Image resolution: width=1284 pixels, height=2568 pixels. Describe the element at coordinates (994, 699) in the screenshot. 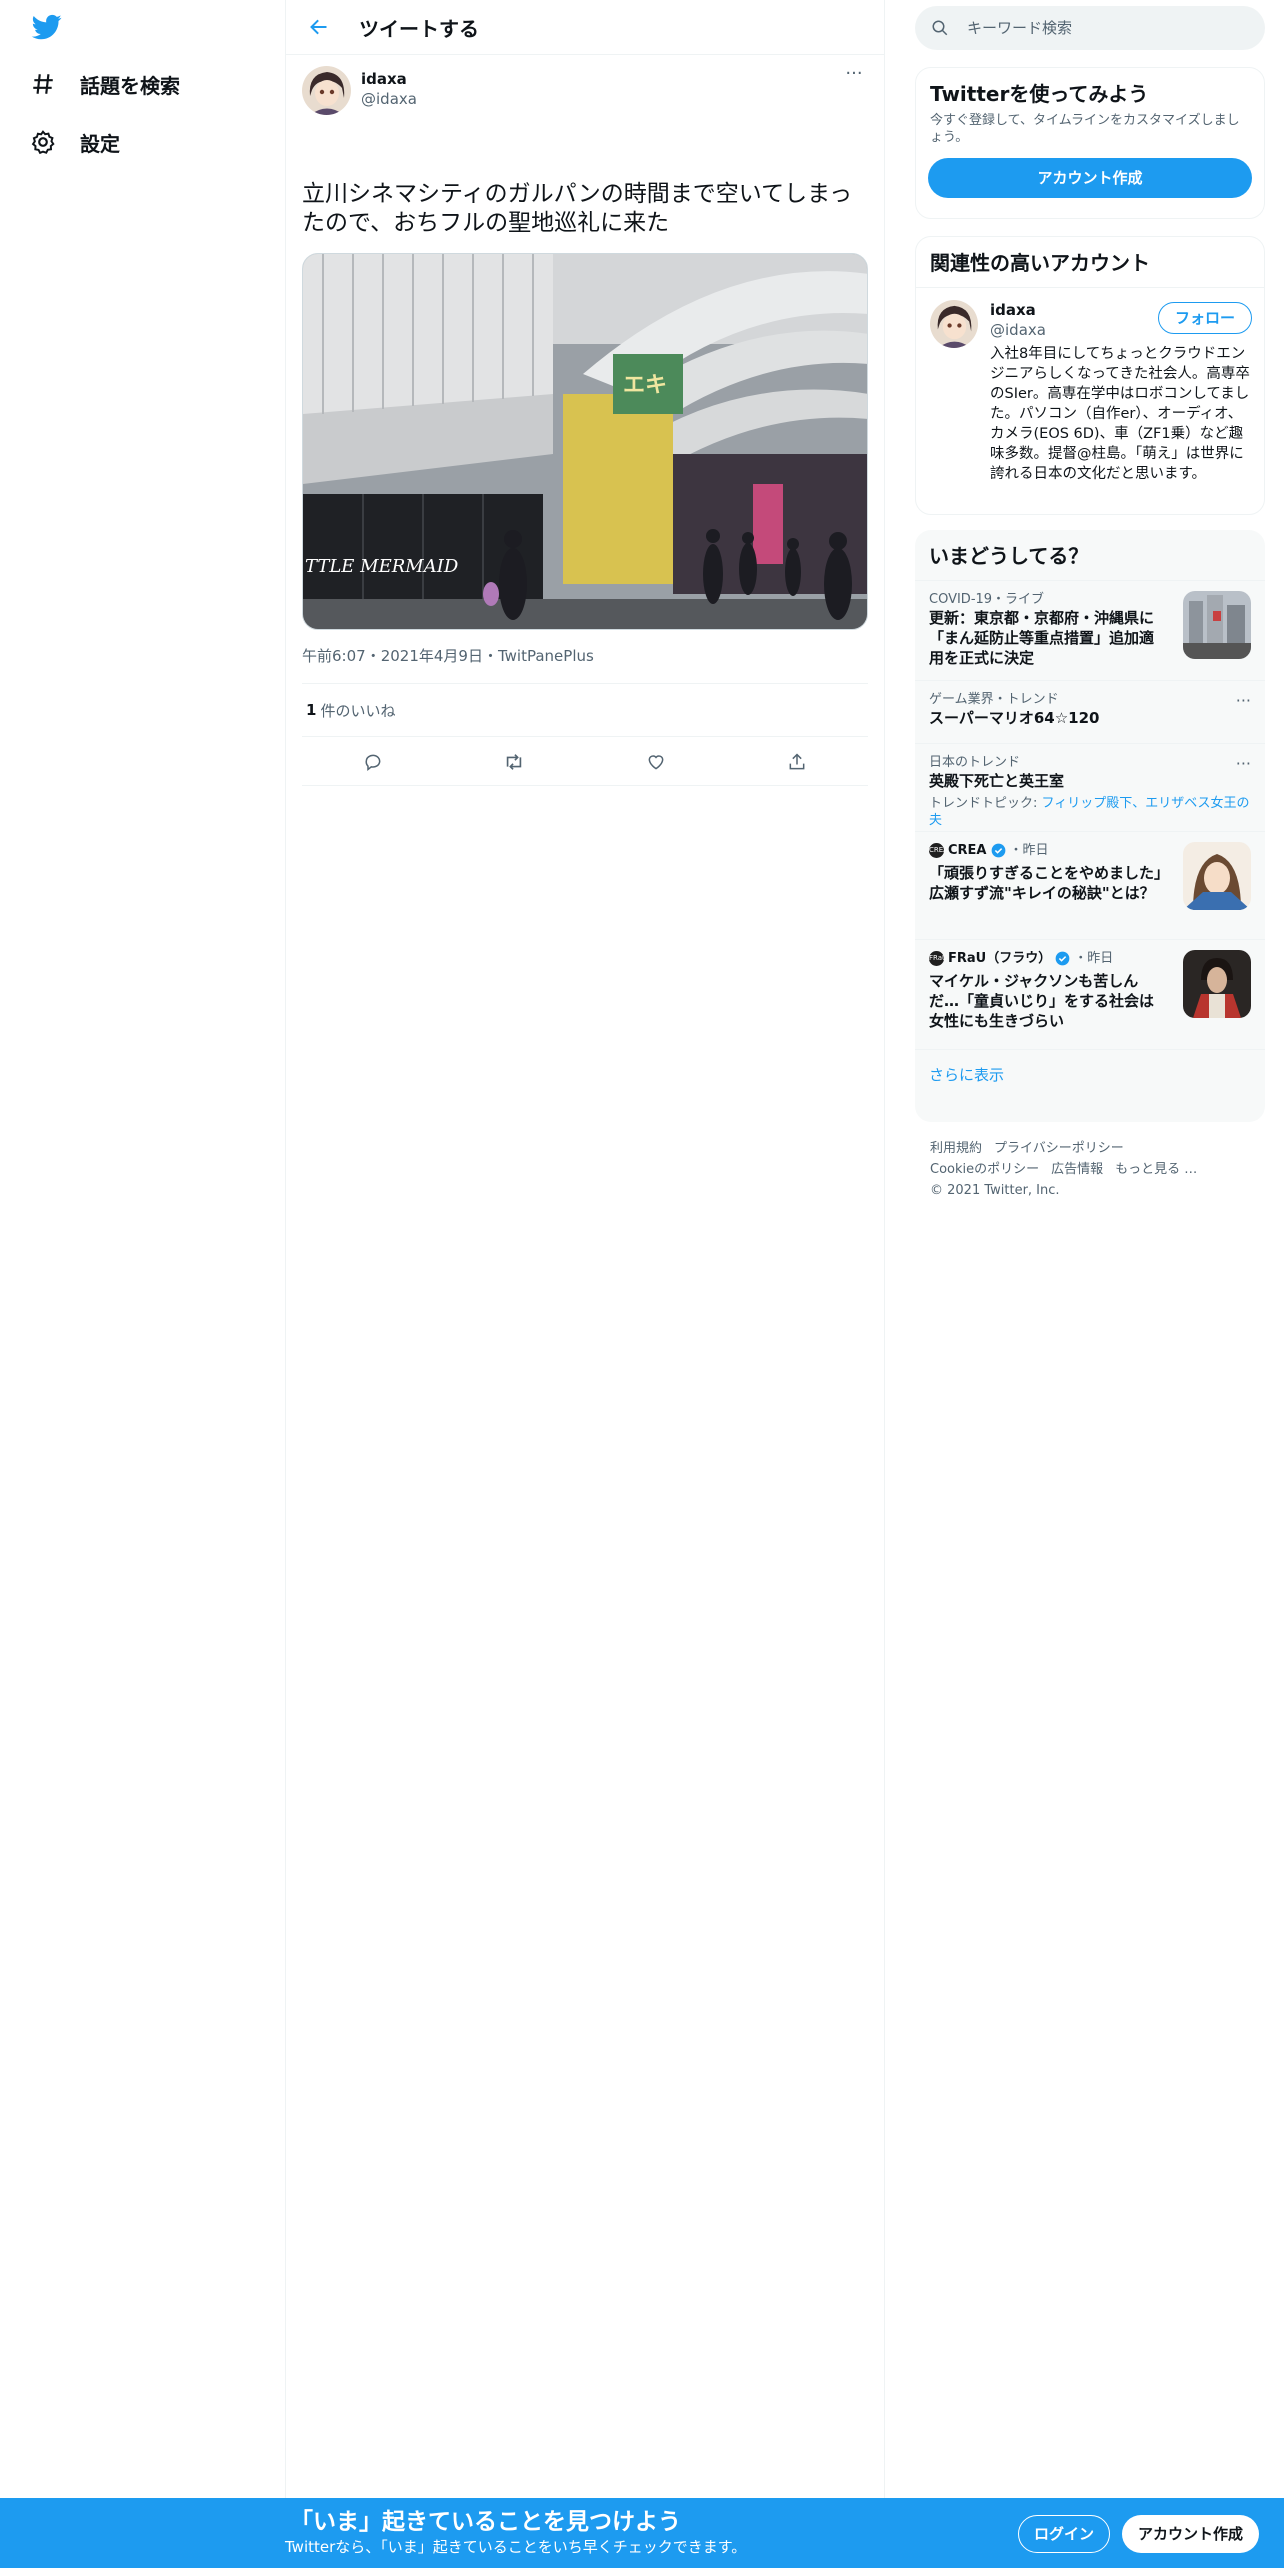

I see `trend-meta: ゲーム業界・トレンド` at that location.